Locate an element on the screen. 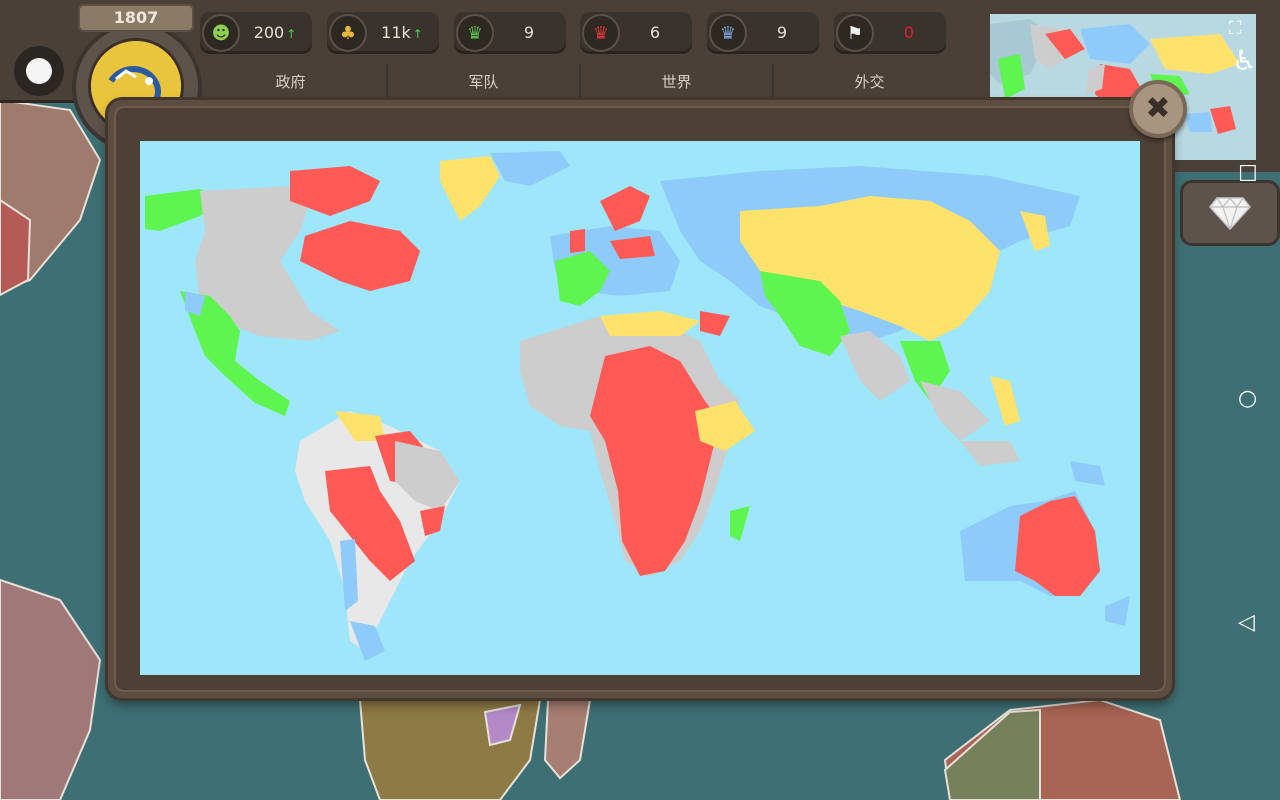 The image size is (1280, 800). home-icon: ○ is located at coordinates (1247, 398).